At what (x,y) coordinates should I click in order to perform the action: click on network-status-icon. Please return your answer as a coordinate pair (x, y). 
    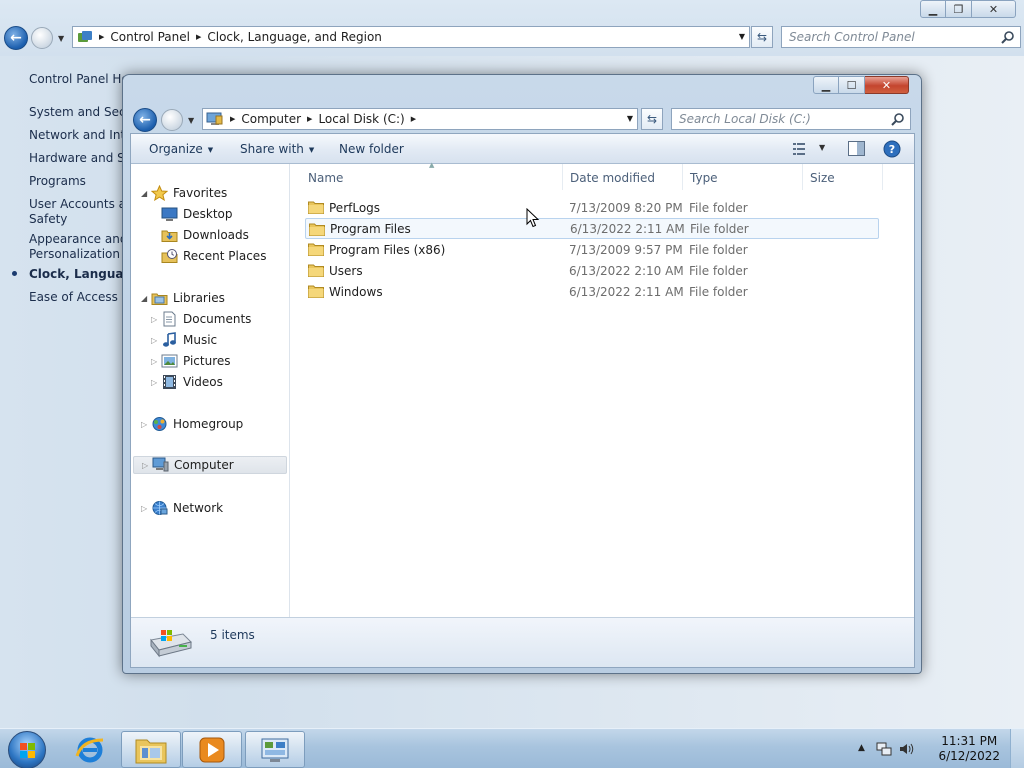
    Looking at the image, I should click on (884, 749).